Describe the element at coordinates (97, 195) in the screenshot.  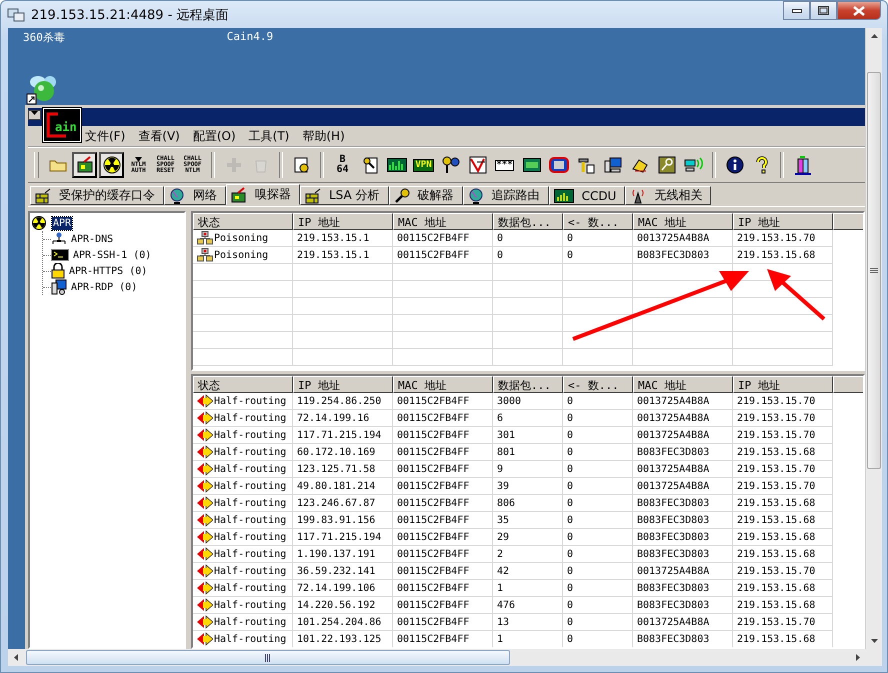
I see `tab: 受保护的缓存口令` at that location.